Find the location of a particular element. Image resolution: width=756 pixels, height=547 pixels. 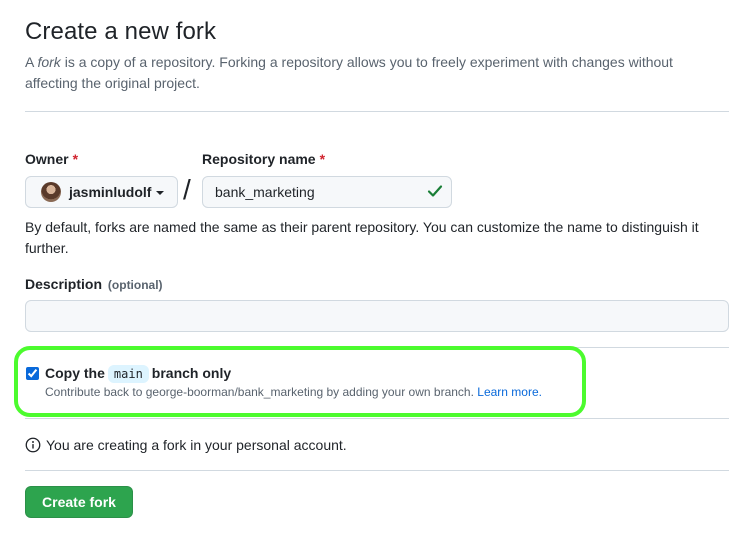

description-input is located at coordinates (377, 316).